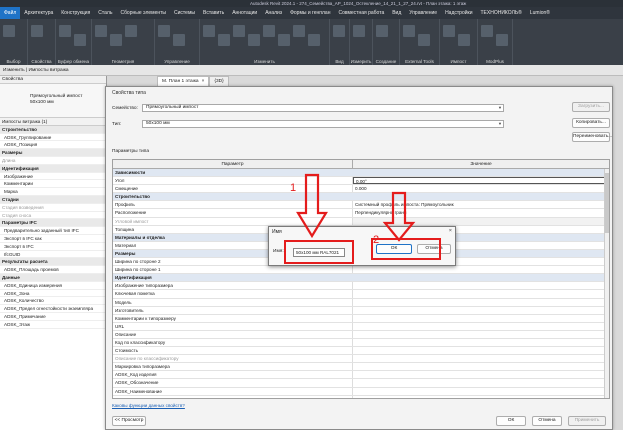 Image resolution: width=623 pixels, height=430 pixels. What do you see at coordinates (312, 206) in the screenshot?
I see `arrow-1-icon` at bounding box center [312, 206].